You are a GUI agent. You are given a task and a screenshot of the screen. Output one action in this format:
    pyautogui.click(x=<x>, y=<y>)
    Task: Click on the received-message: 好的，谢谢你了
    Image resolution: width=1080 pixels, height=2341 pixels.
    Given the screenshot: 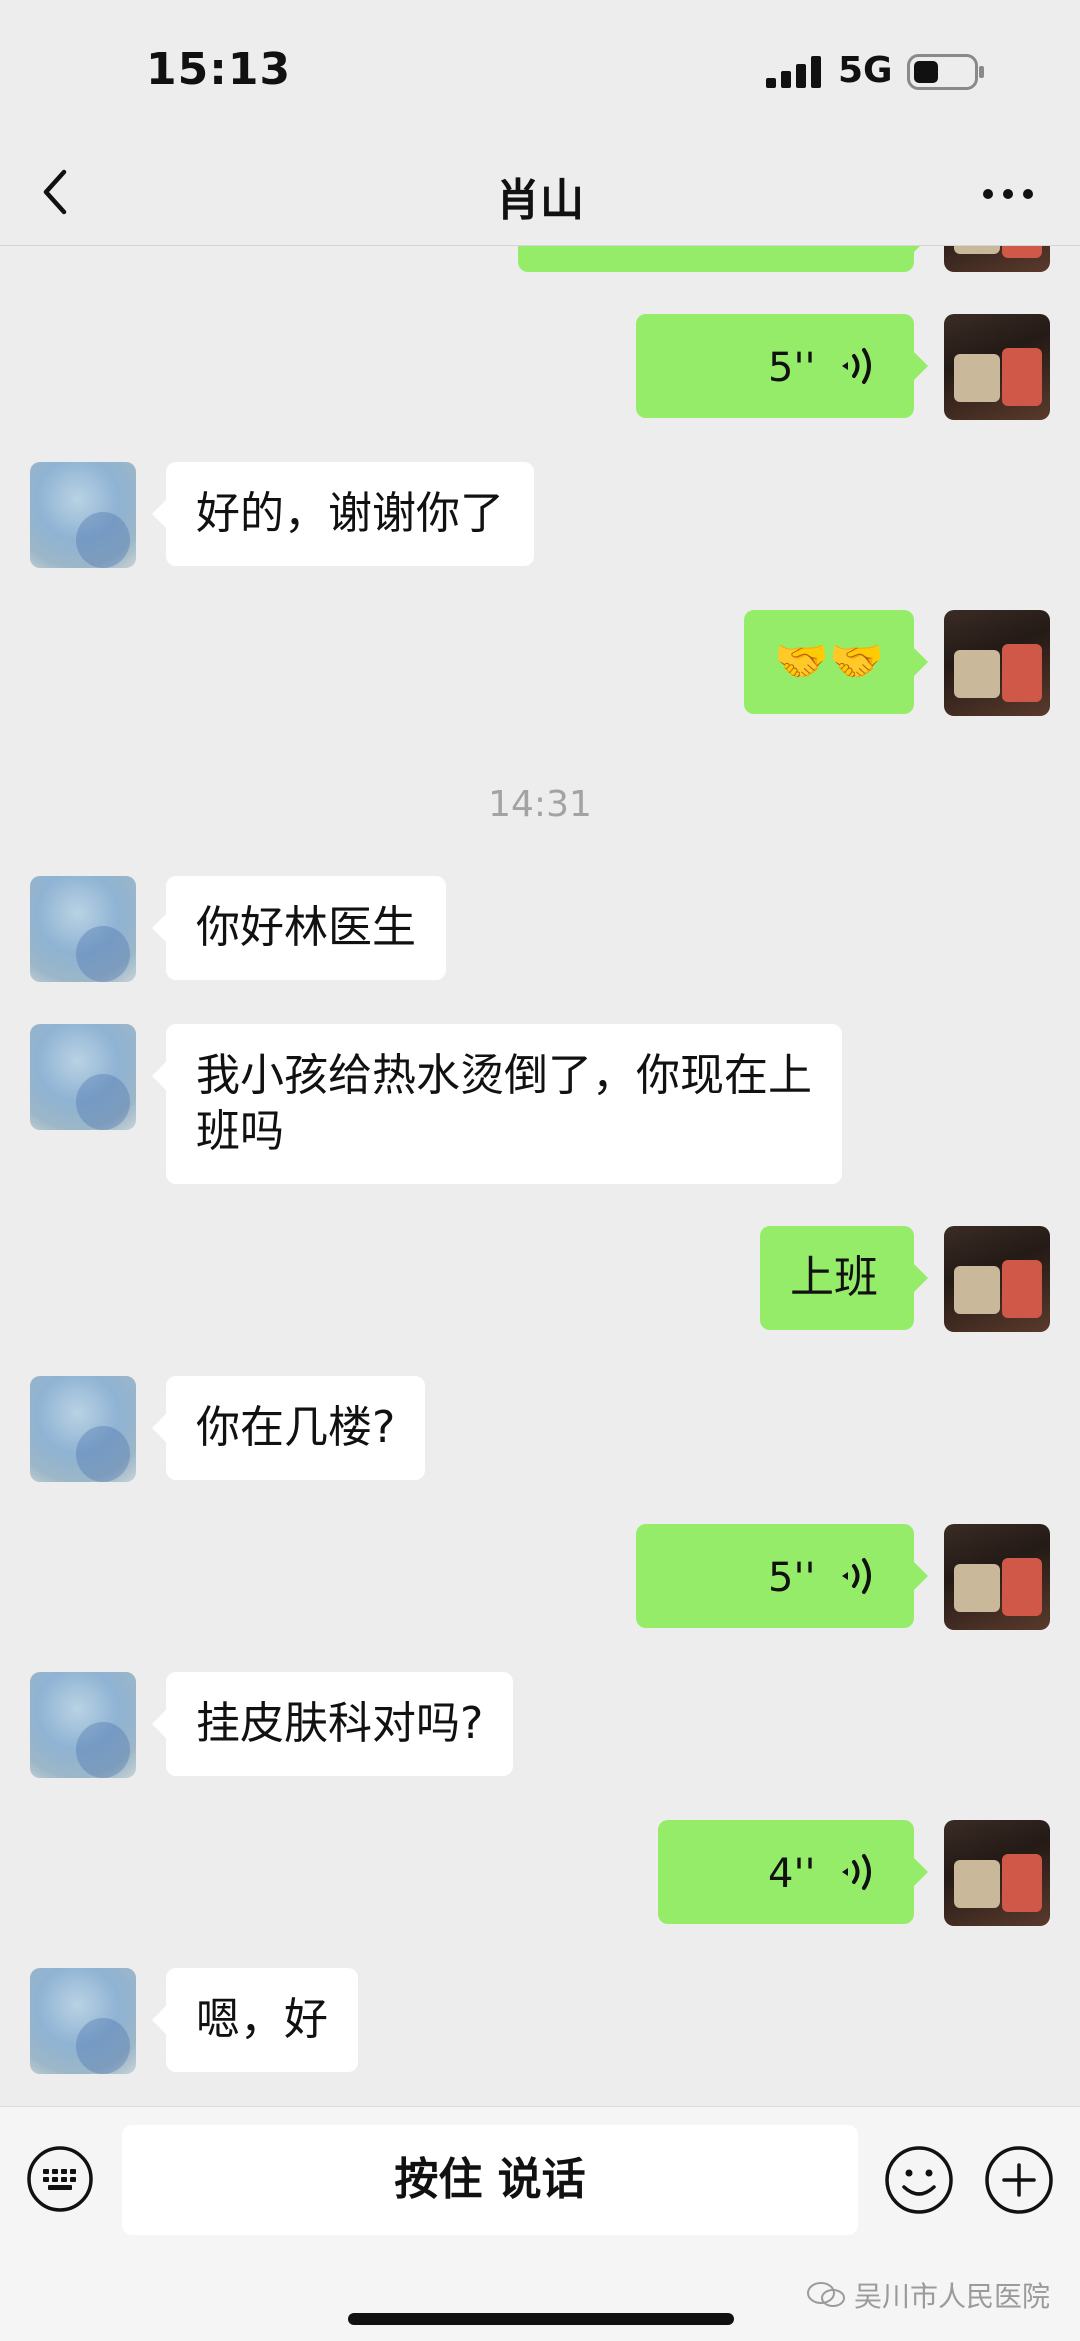 What is the action you would take?
    pyautogui.click(x=343, y=514)
    